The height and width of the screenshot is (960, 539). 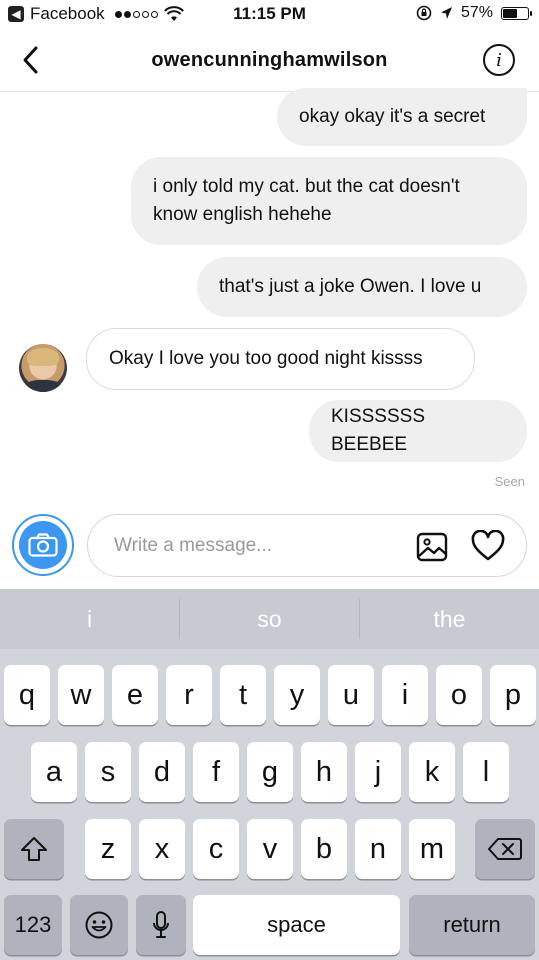 What do you see at coordinates (324, 772) in the screenshot?
I see `key-h: h` at bounding box center [324, 772].